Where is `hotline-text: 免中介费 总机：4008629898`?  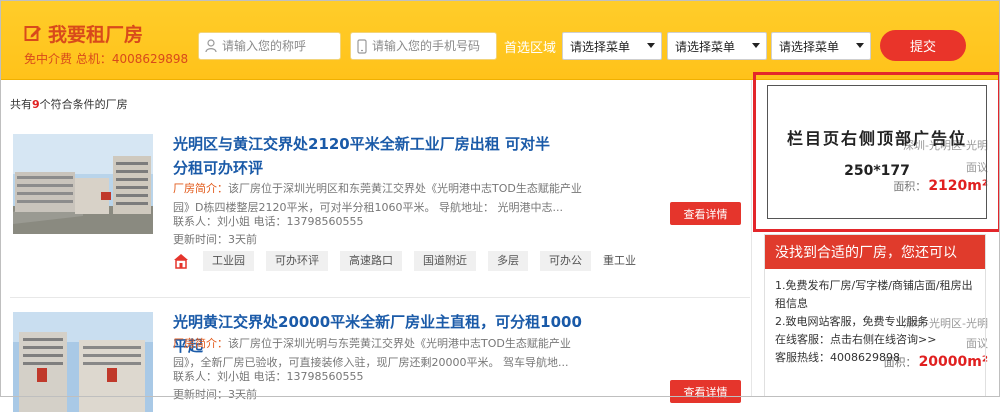 hotline-text: 免中介费 总机：4008629898 is located at coordinates (106, 59).